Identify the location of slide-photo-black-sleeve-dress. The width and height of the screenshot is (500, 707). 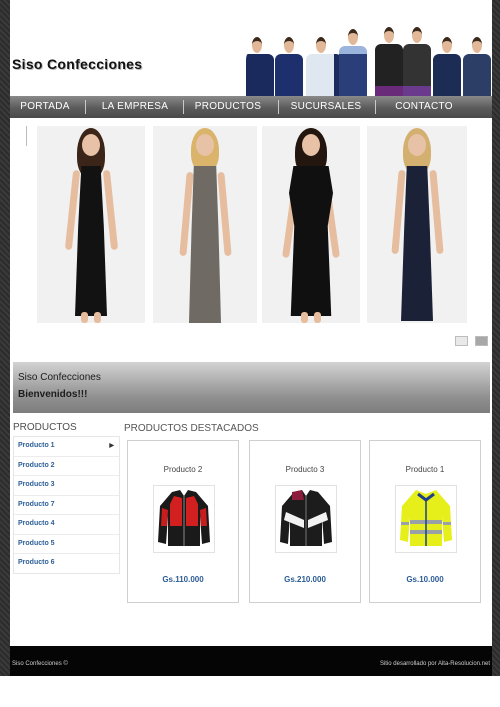
(311, 224).